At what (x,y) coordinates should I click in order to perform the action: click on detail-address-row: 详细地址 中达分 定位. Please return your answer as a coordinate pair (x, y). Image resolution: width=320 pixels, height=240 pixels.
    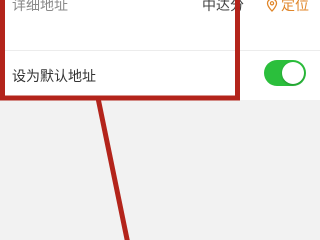
    Looking at the image, I should click on (160, 11).